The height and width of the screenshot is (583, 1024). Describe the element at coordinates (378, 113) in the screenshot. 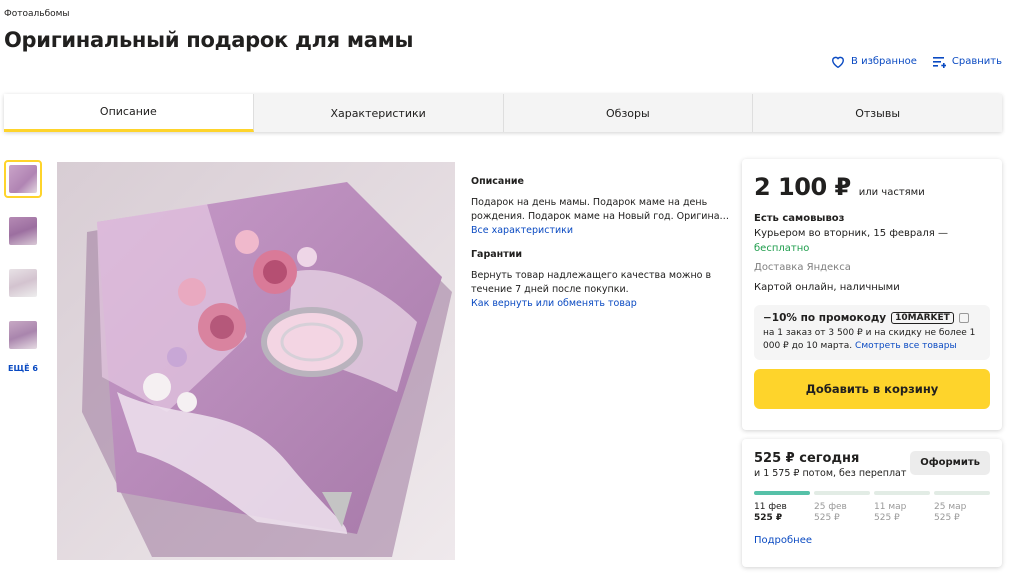

I see `tab-specs: Характеристики` at that location.